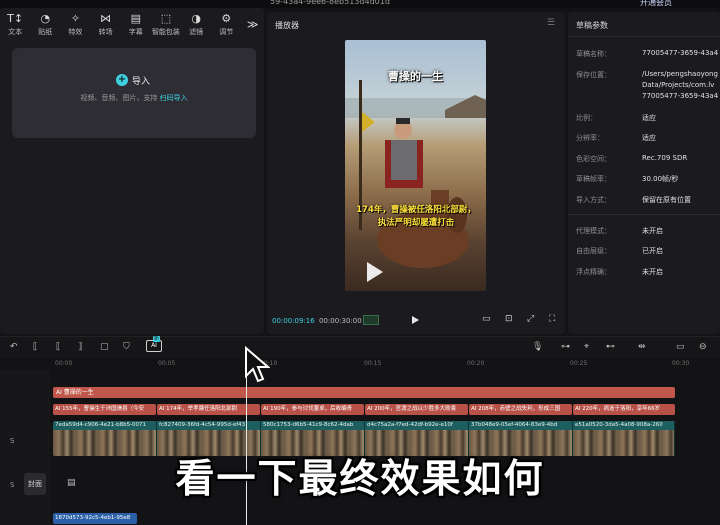  I want to click on crop-icon: ⊡, so click(509, 319).